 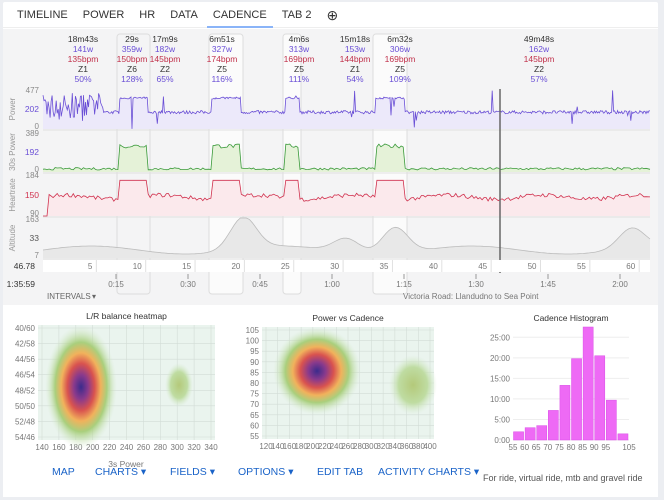 What do you see at coordinates (571, 447) in the screenshot?
I see `x-tick-label: 80` at bounding box center [571, 447].